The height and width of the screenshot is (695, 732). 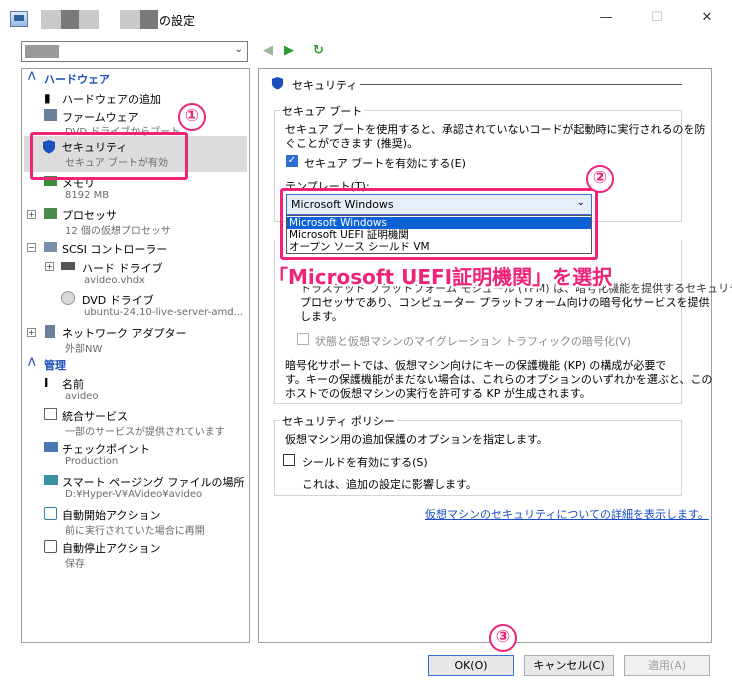 I want to click on secure-boot-title: セキュア ブート, so click(x=322, y=111).